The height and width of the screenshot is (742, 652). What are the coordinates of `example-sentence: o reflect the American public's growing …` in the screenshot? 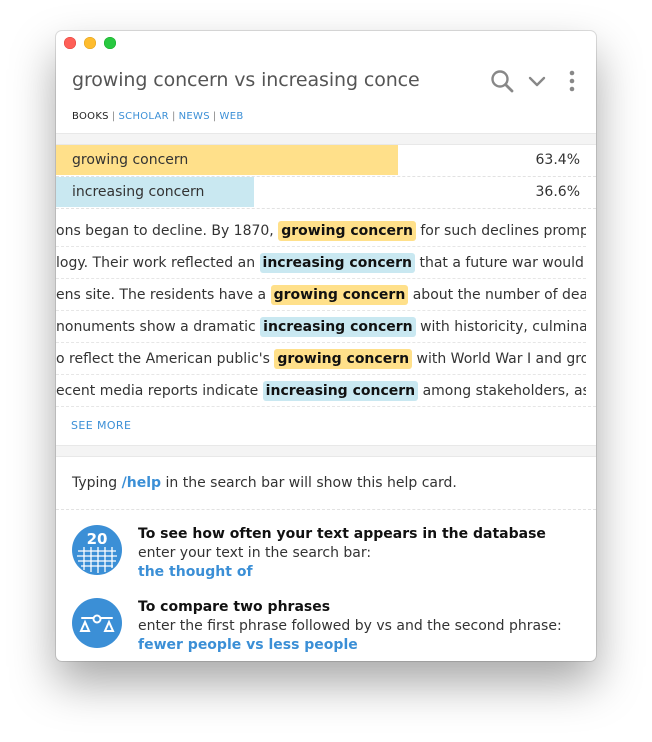 It's located at (321, 359).